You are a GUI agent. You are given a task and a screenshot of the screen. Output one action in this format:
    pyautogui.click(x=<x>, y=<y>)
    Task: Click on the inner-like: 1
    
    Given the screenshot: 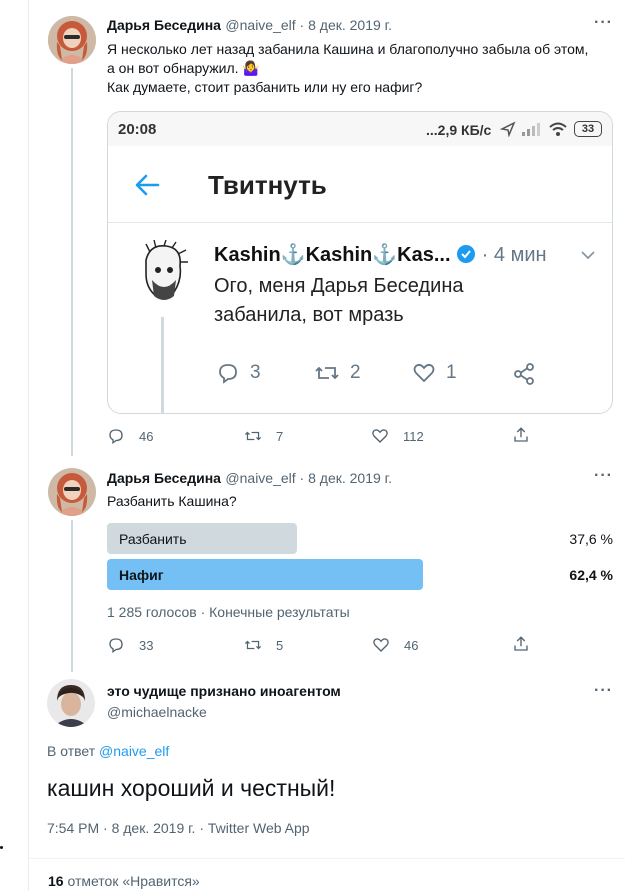 What is the action you would take?
    pyautogui.click(x=434, y=373)
    